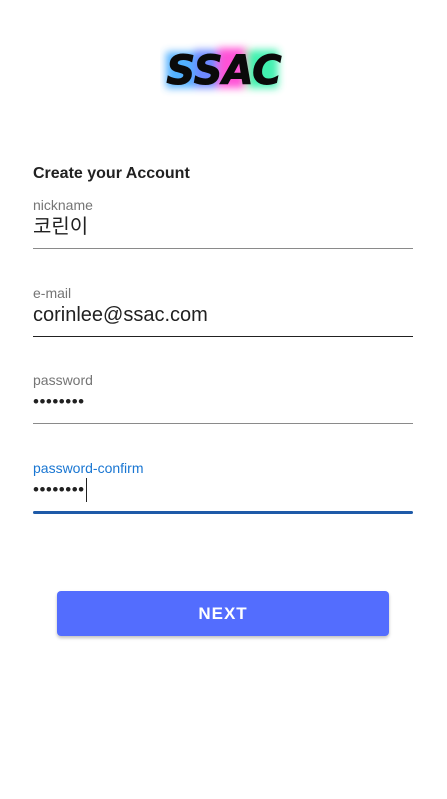  I want to click on password-underline, so click(223, 423).